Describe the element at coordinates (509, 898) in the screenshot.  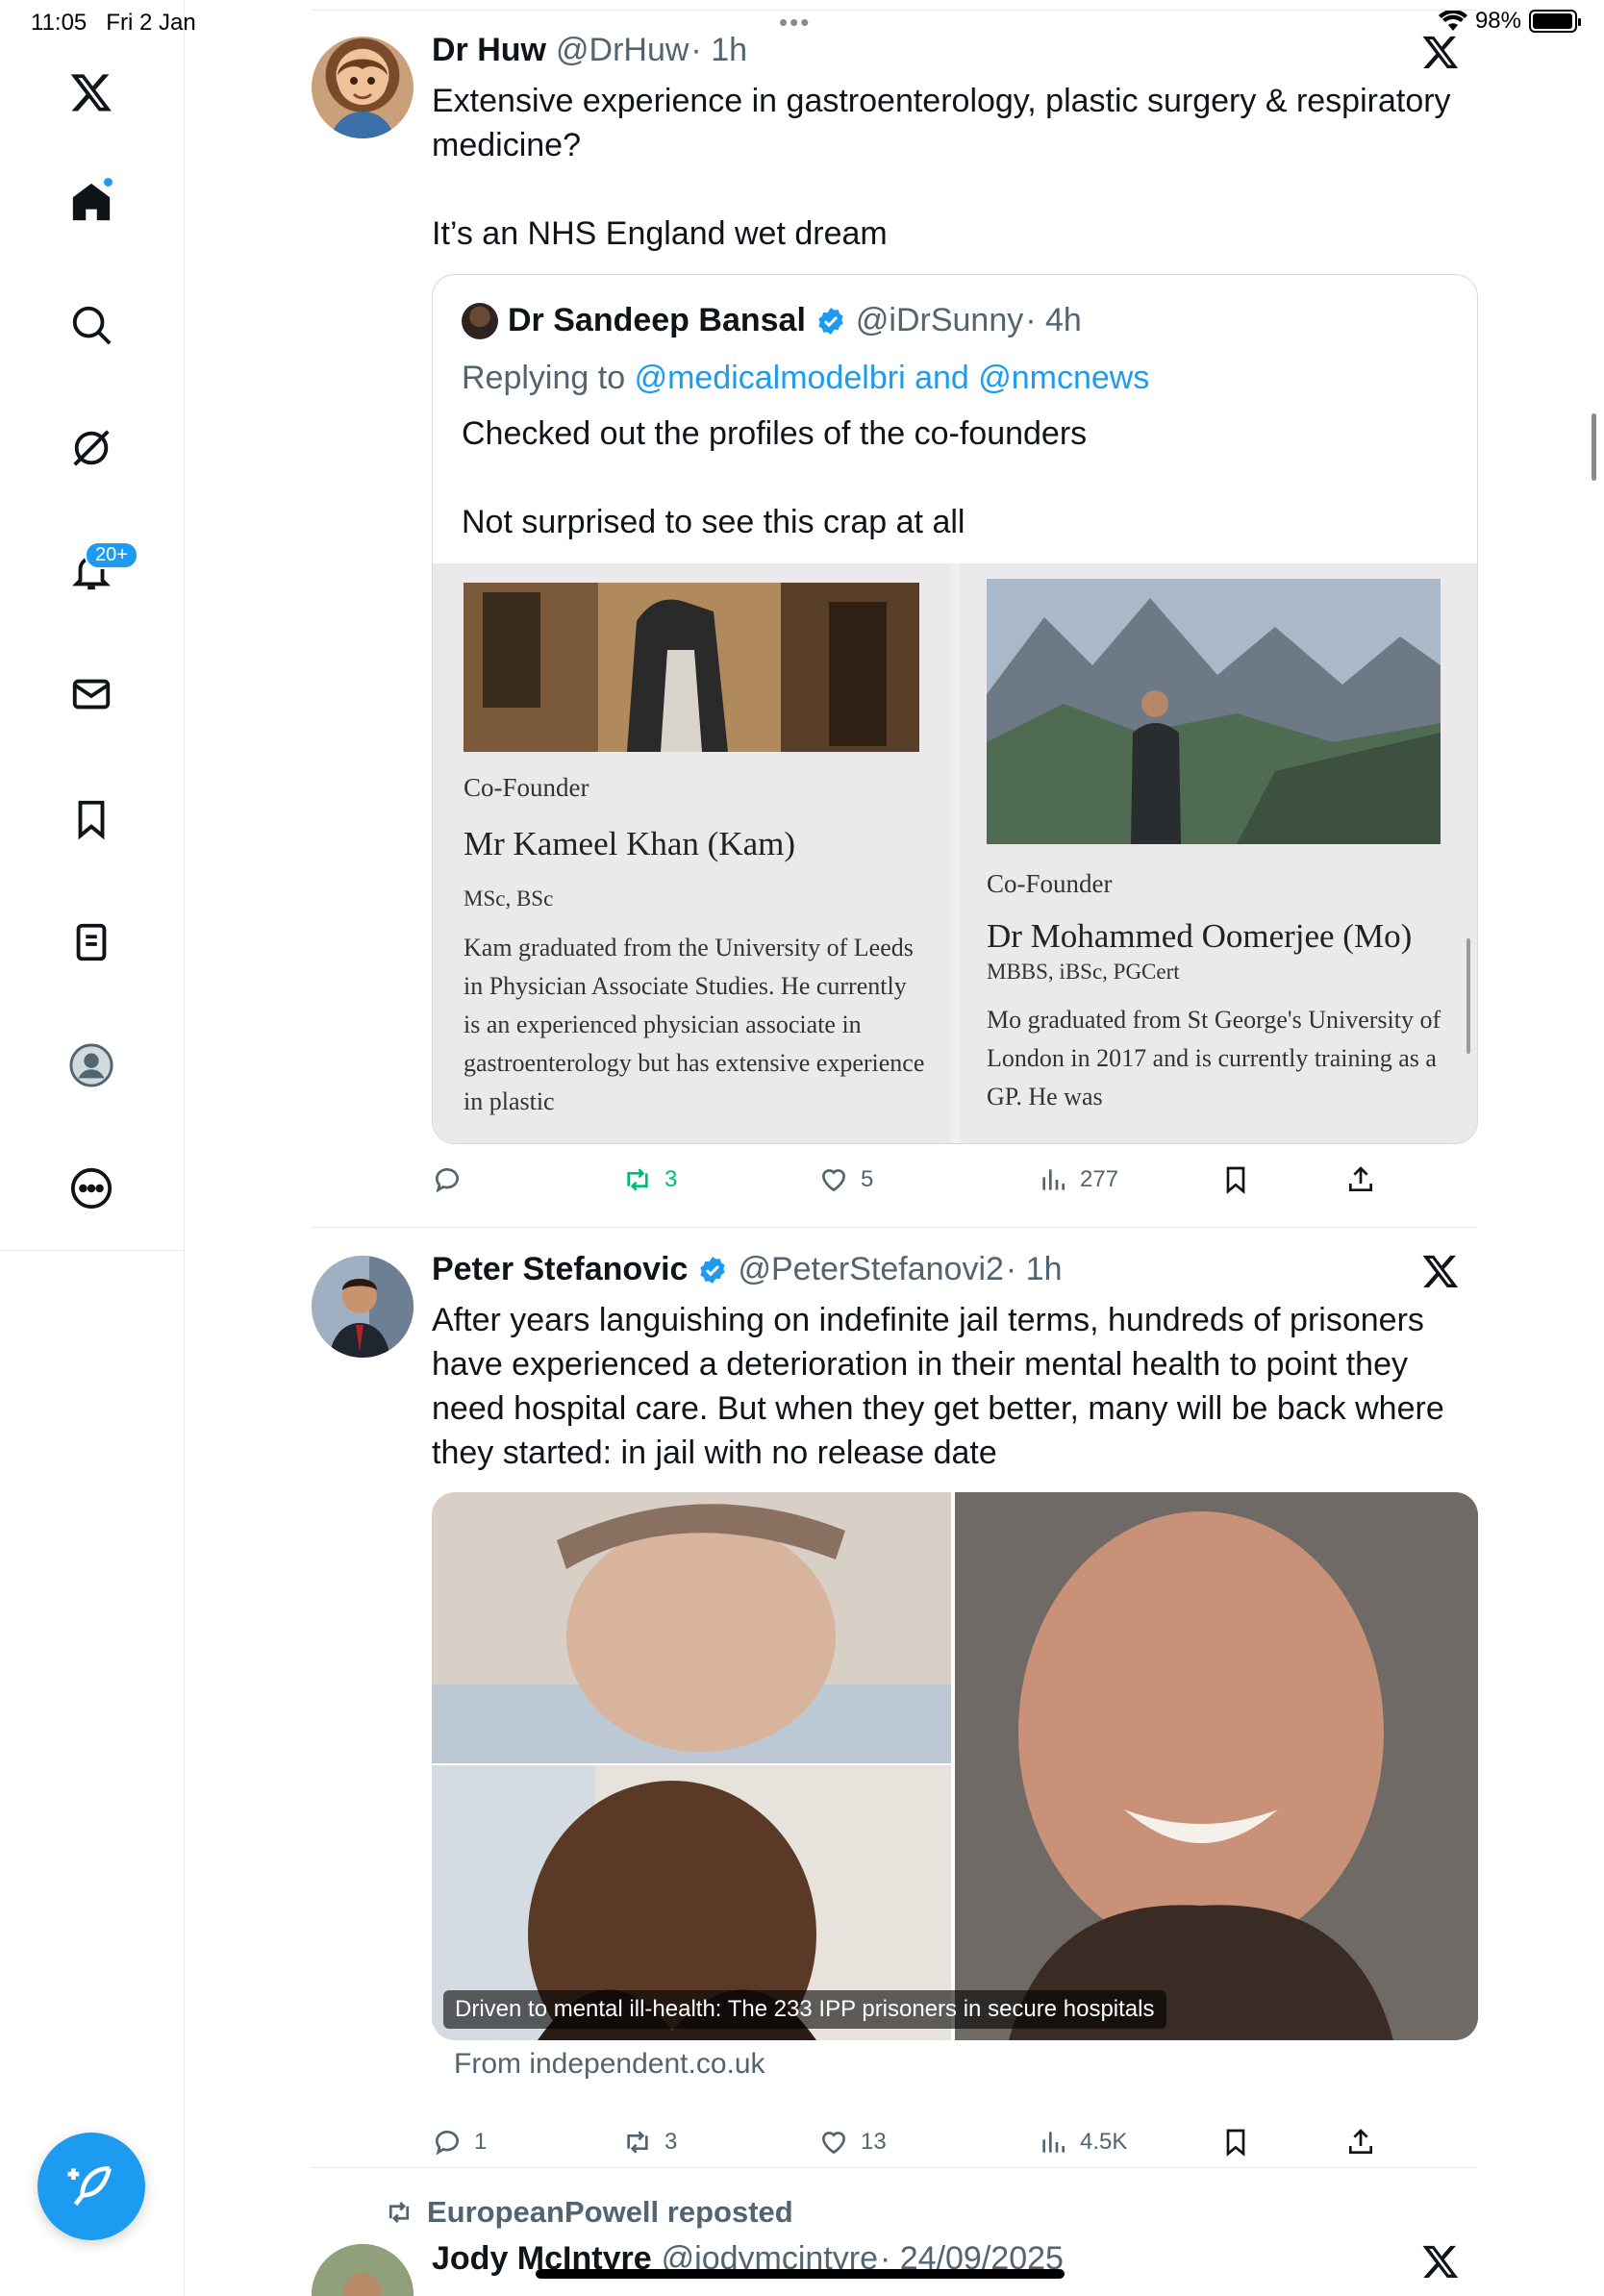
I see `cofounder-qualifications: MSc, BSc` at that location.